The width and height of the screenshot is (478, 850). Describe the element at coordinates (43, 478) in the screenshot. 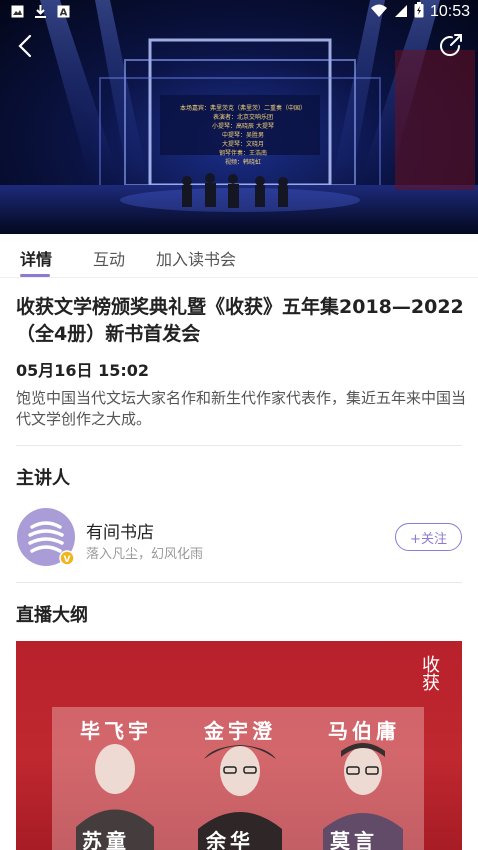

I see `host-section-title: 主讲人` at that location.